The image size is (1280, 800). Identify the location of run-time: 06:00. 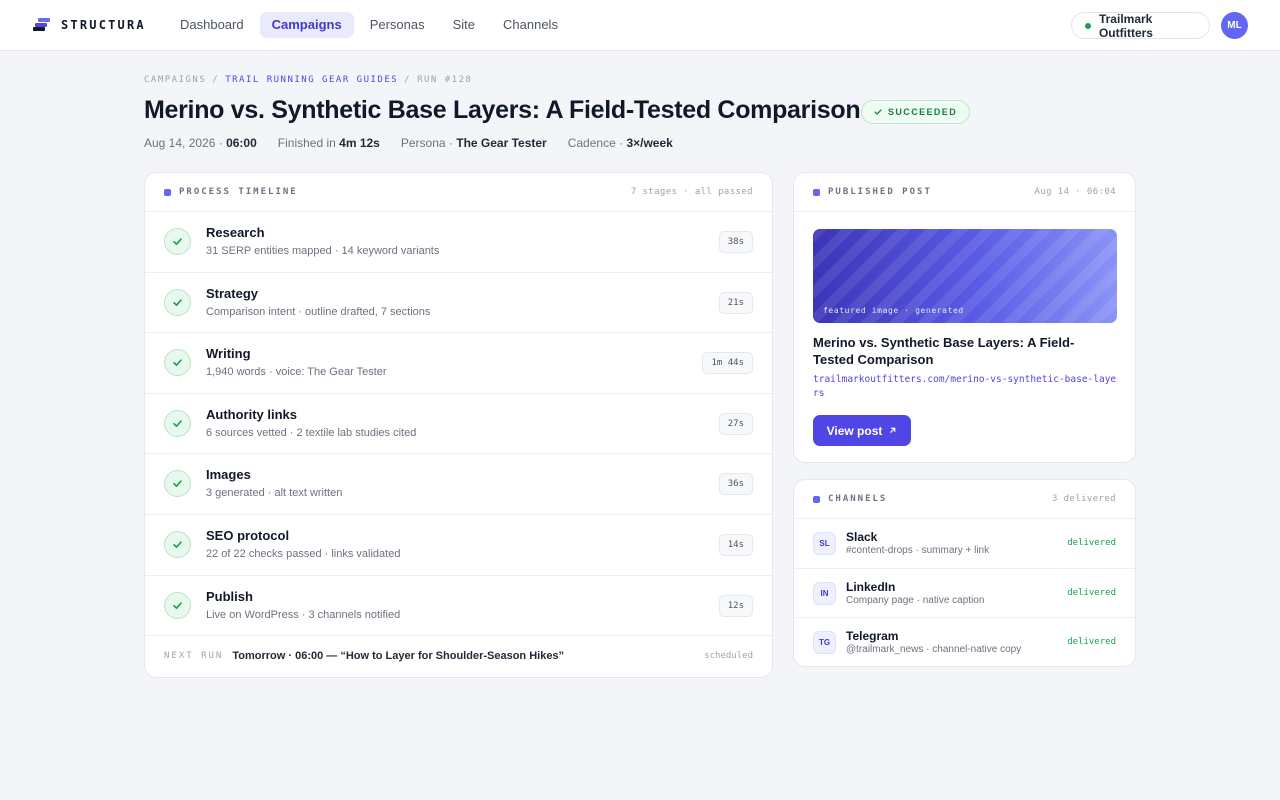
(241, 143).